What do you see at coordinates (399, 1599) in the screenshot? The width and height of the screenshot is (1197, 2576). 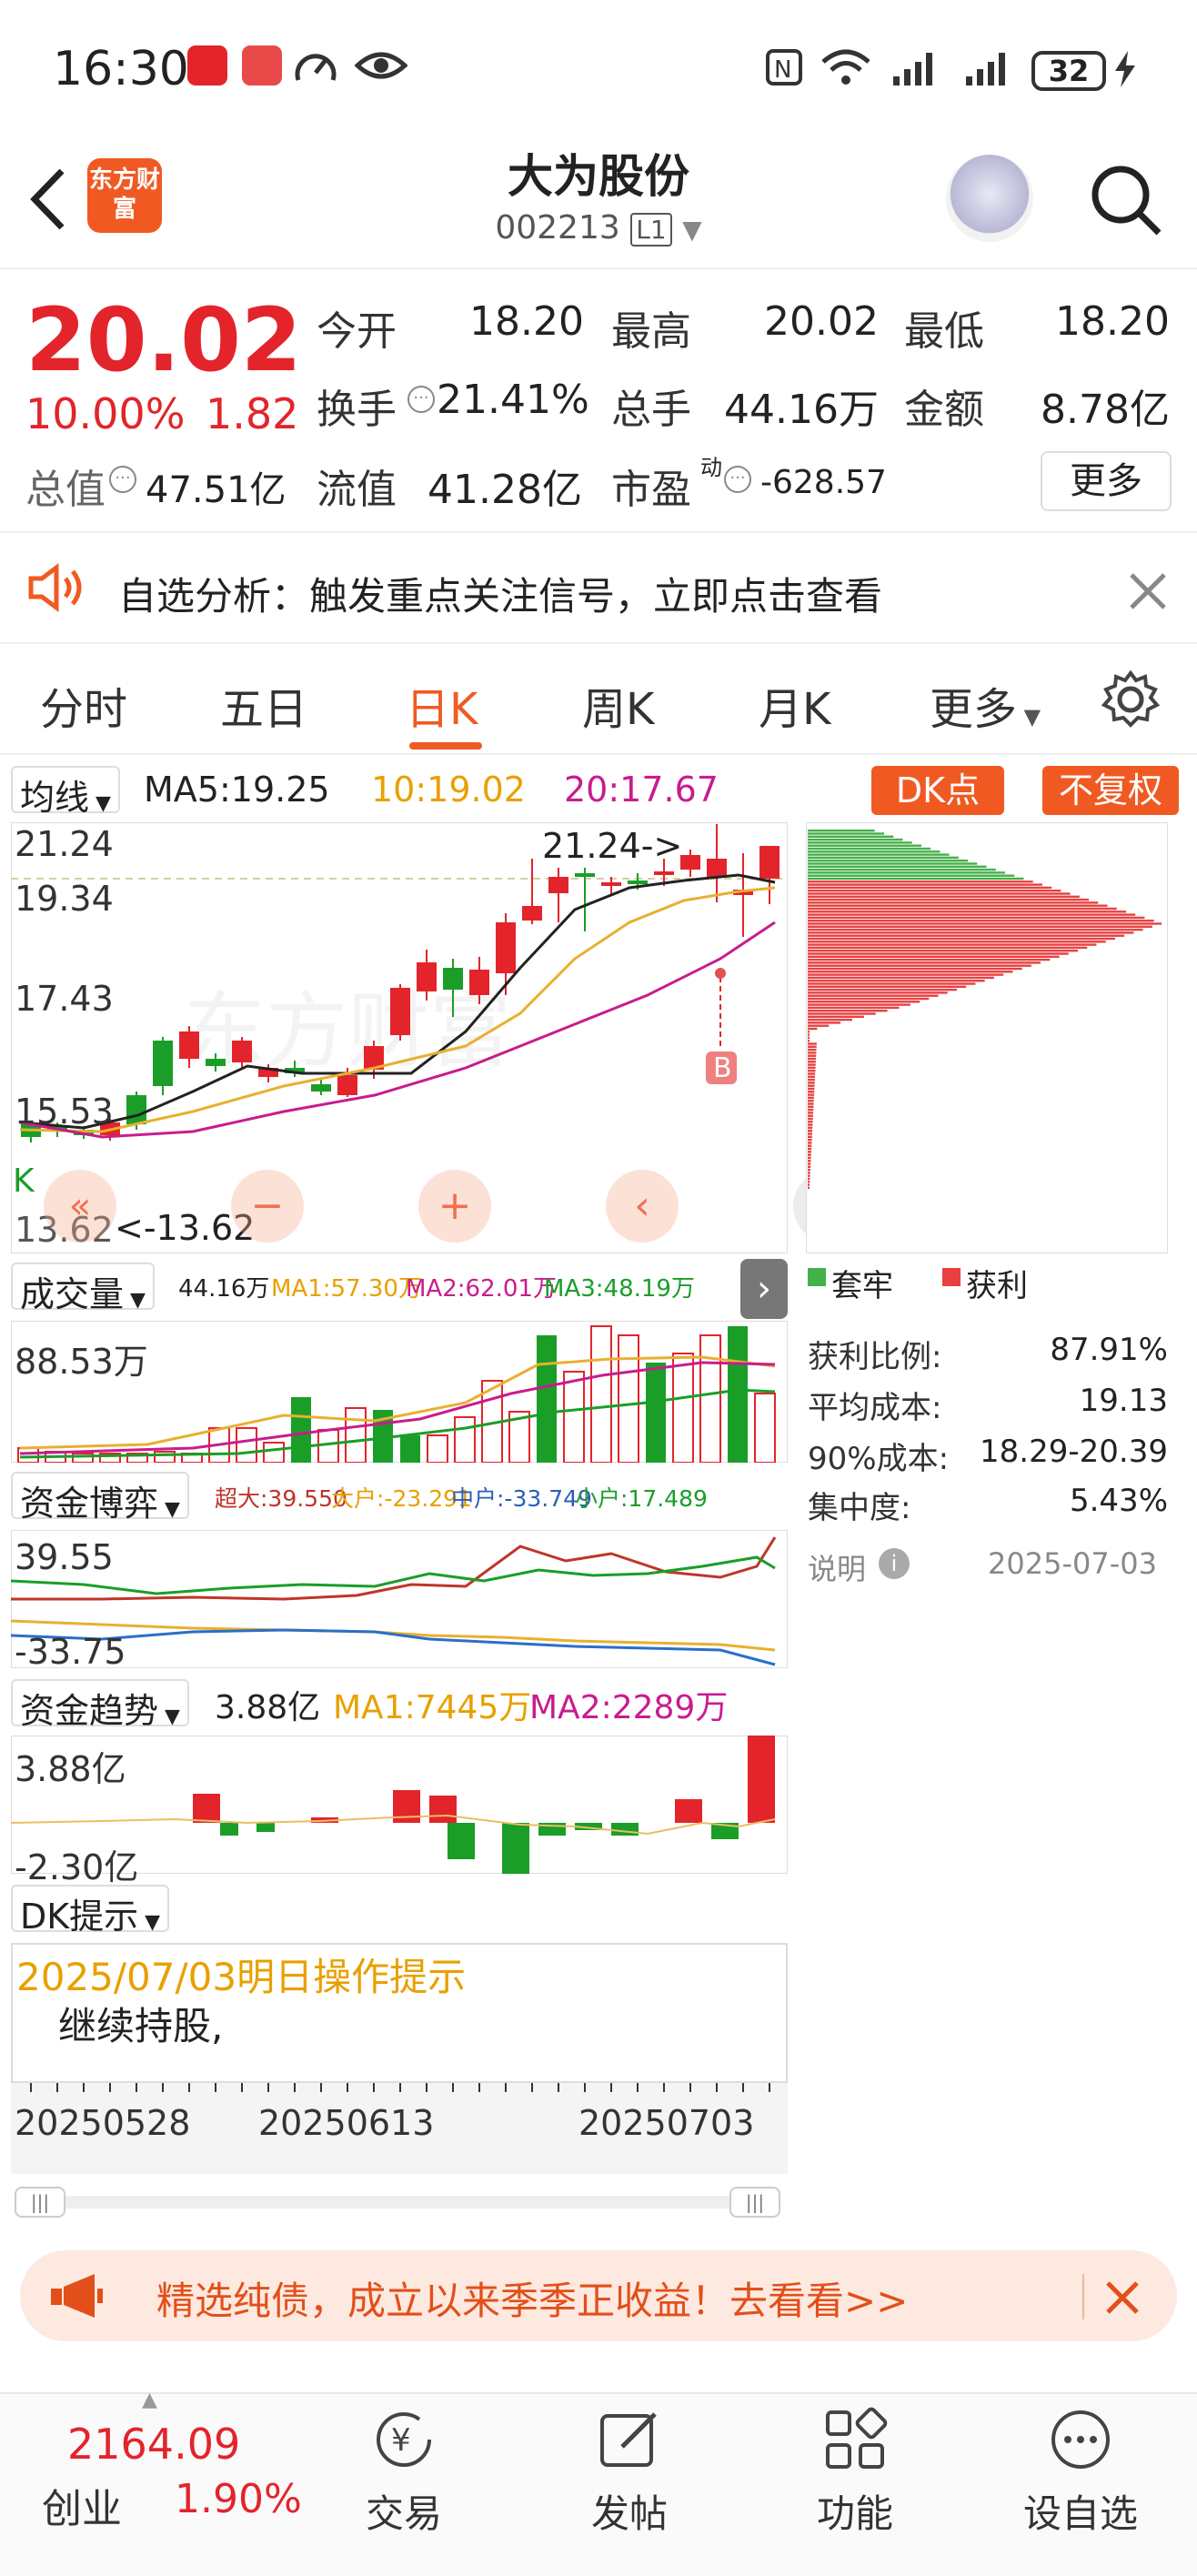 I see `capital-game-chart` at bounding box center [399, 1599].